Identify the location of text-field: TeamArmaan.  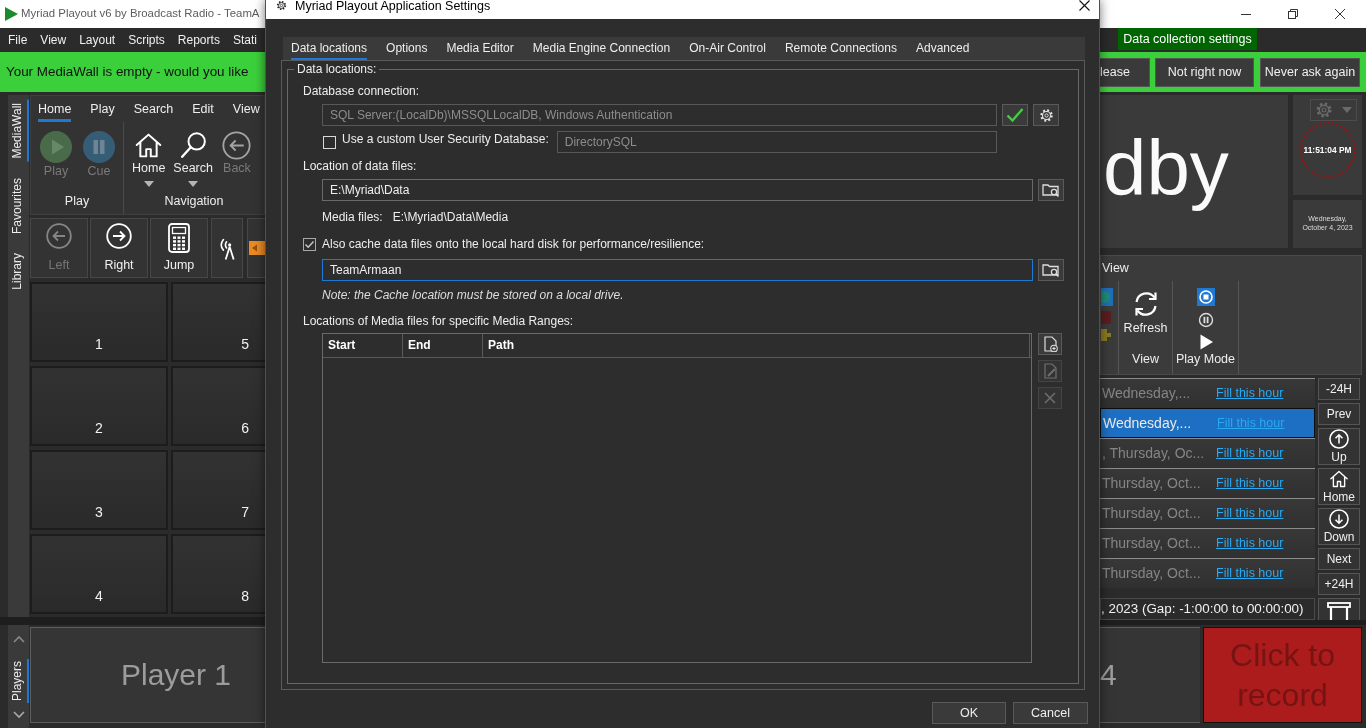
(677, 270).